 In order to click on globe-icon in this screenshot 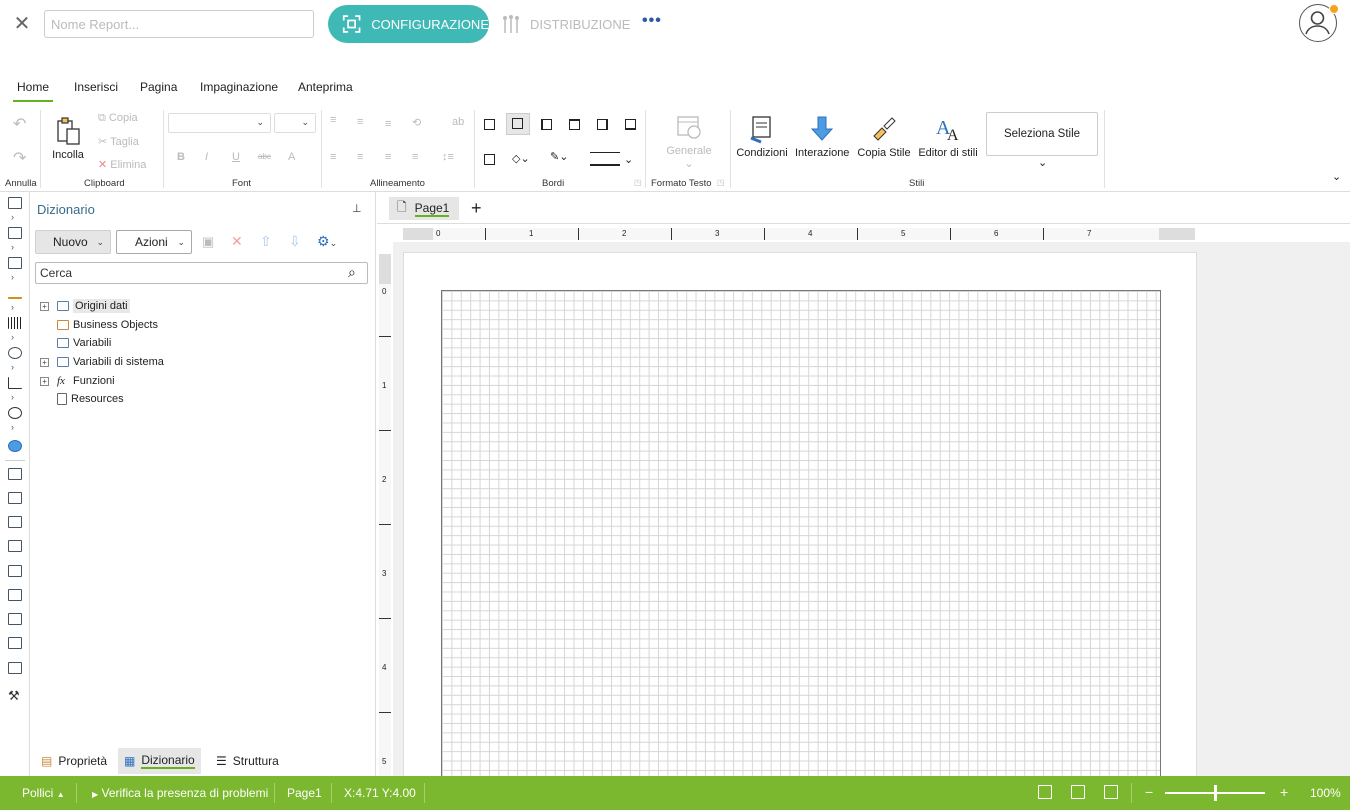, I will do `click(15, 446)`.